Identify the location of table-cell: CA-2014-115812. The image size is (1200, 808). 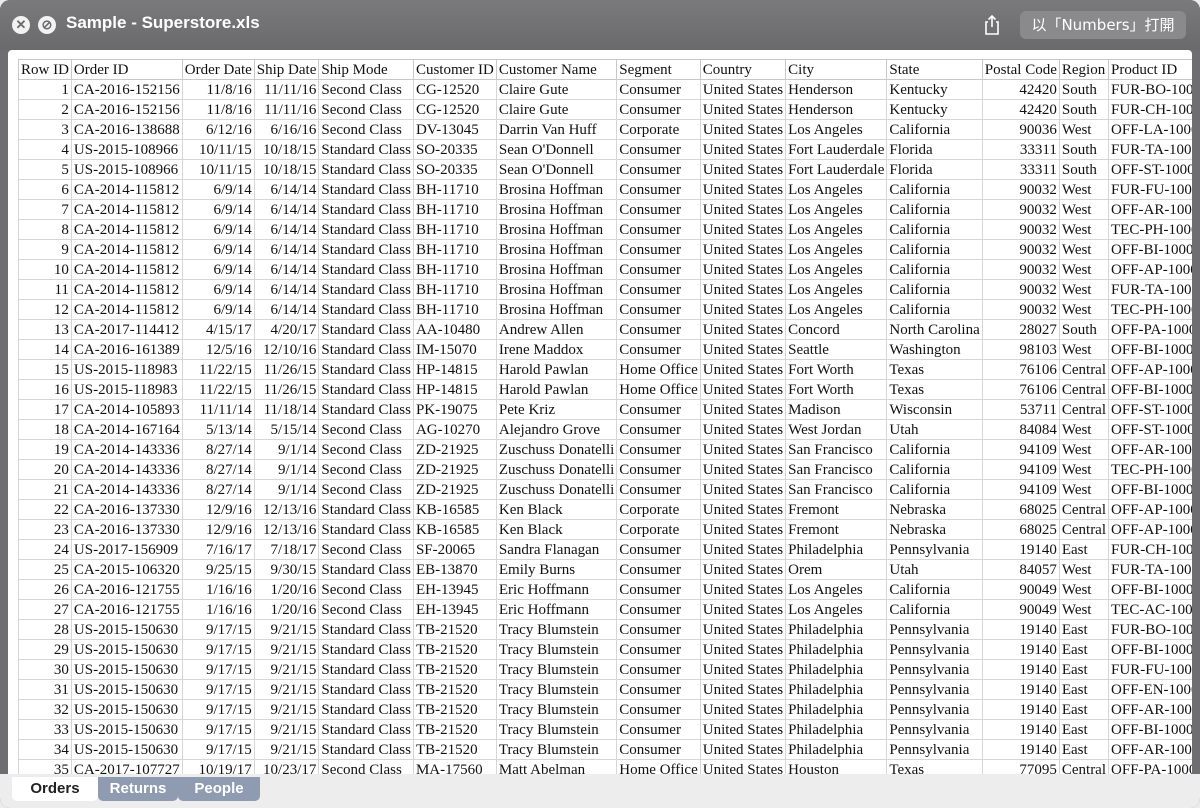
(126, 309).